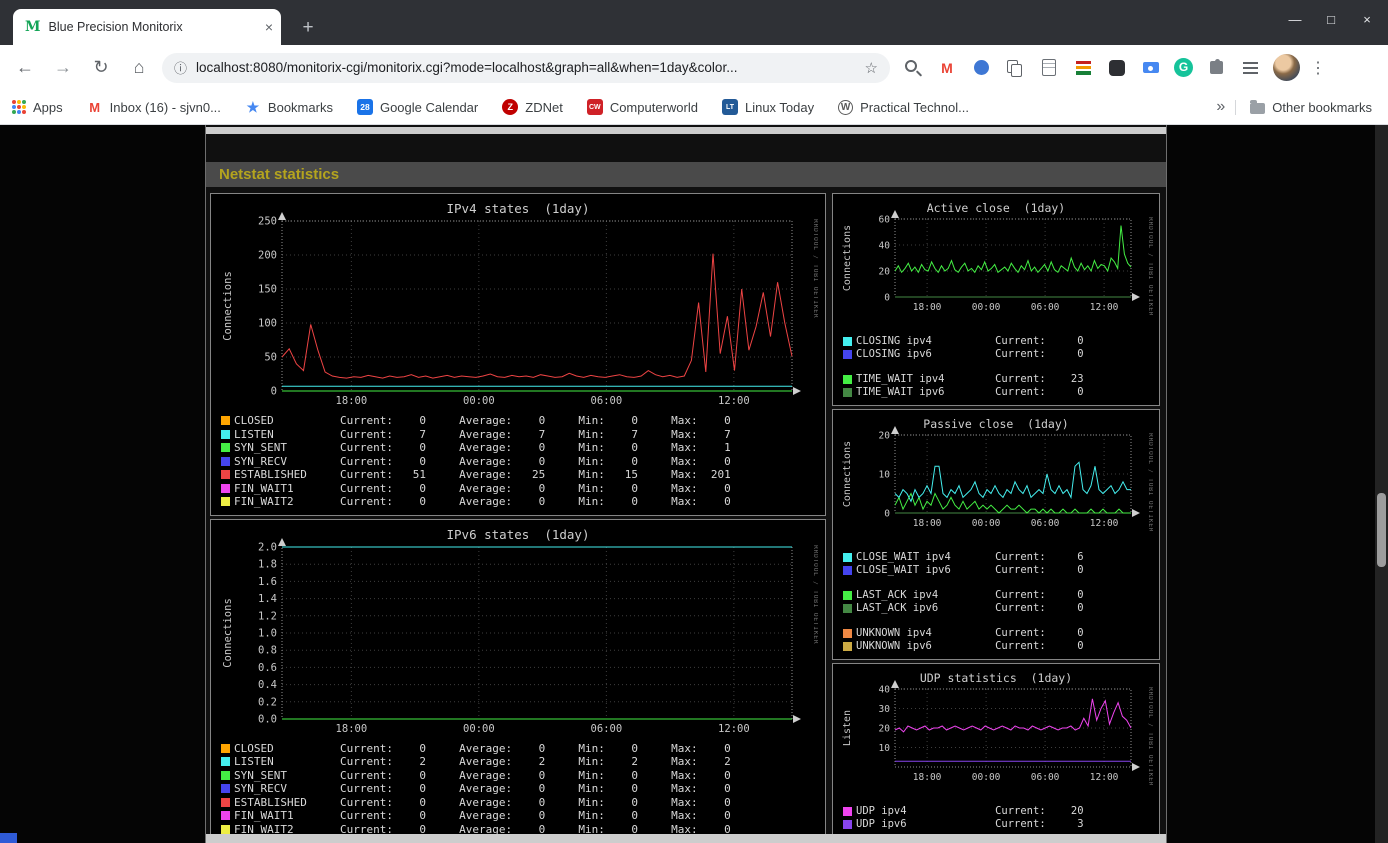  Describe the element at coordinates (996, 811) in the screenshot. I see `legend-row-udp-ipv4: UDP ipv4 Current: 20` at that location.